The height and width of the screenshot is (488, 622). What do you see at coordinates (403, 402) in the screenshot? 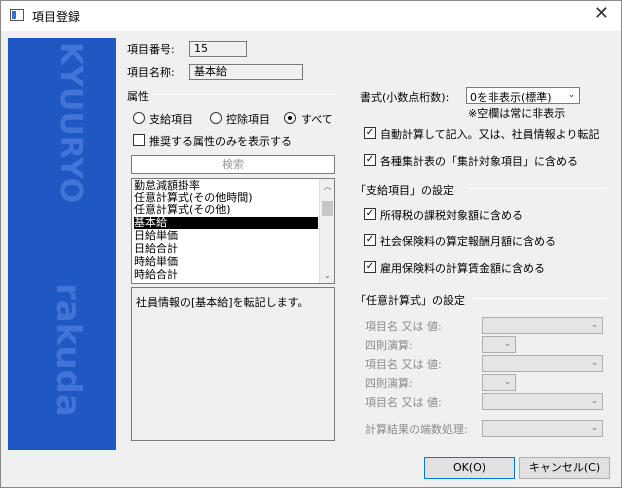
I see `formula-name-label-3: 項目名 又は 値:` at bounding box center [403, 402].